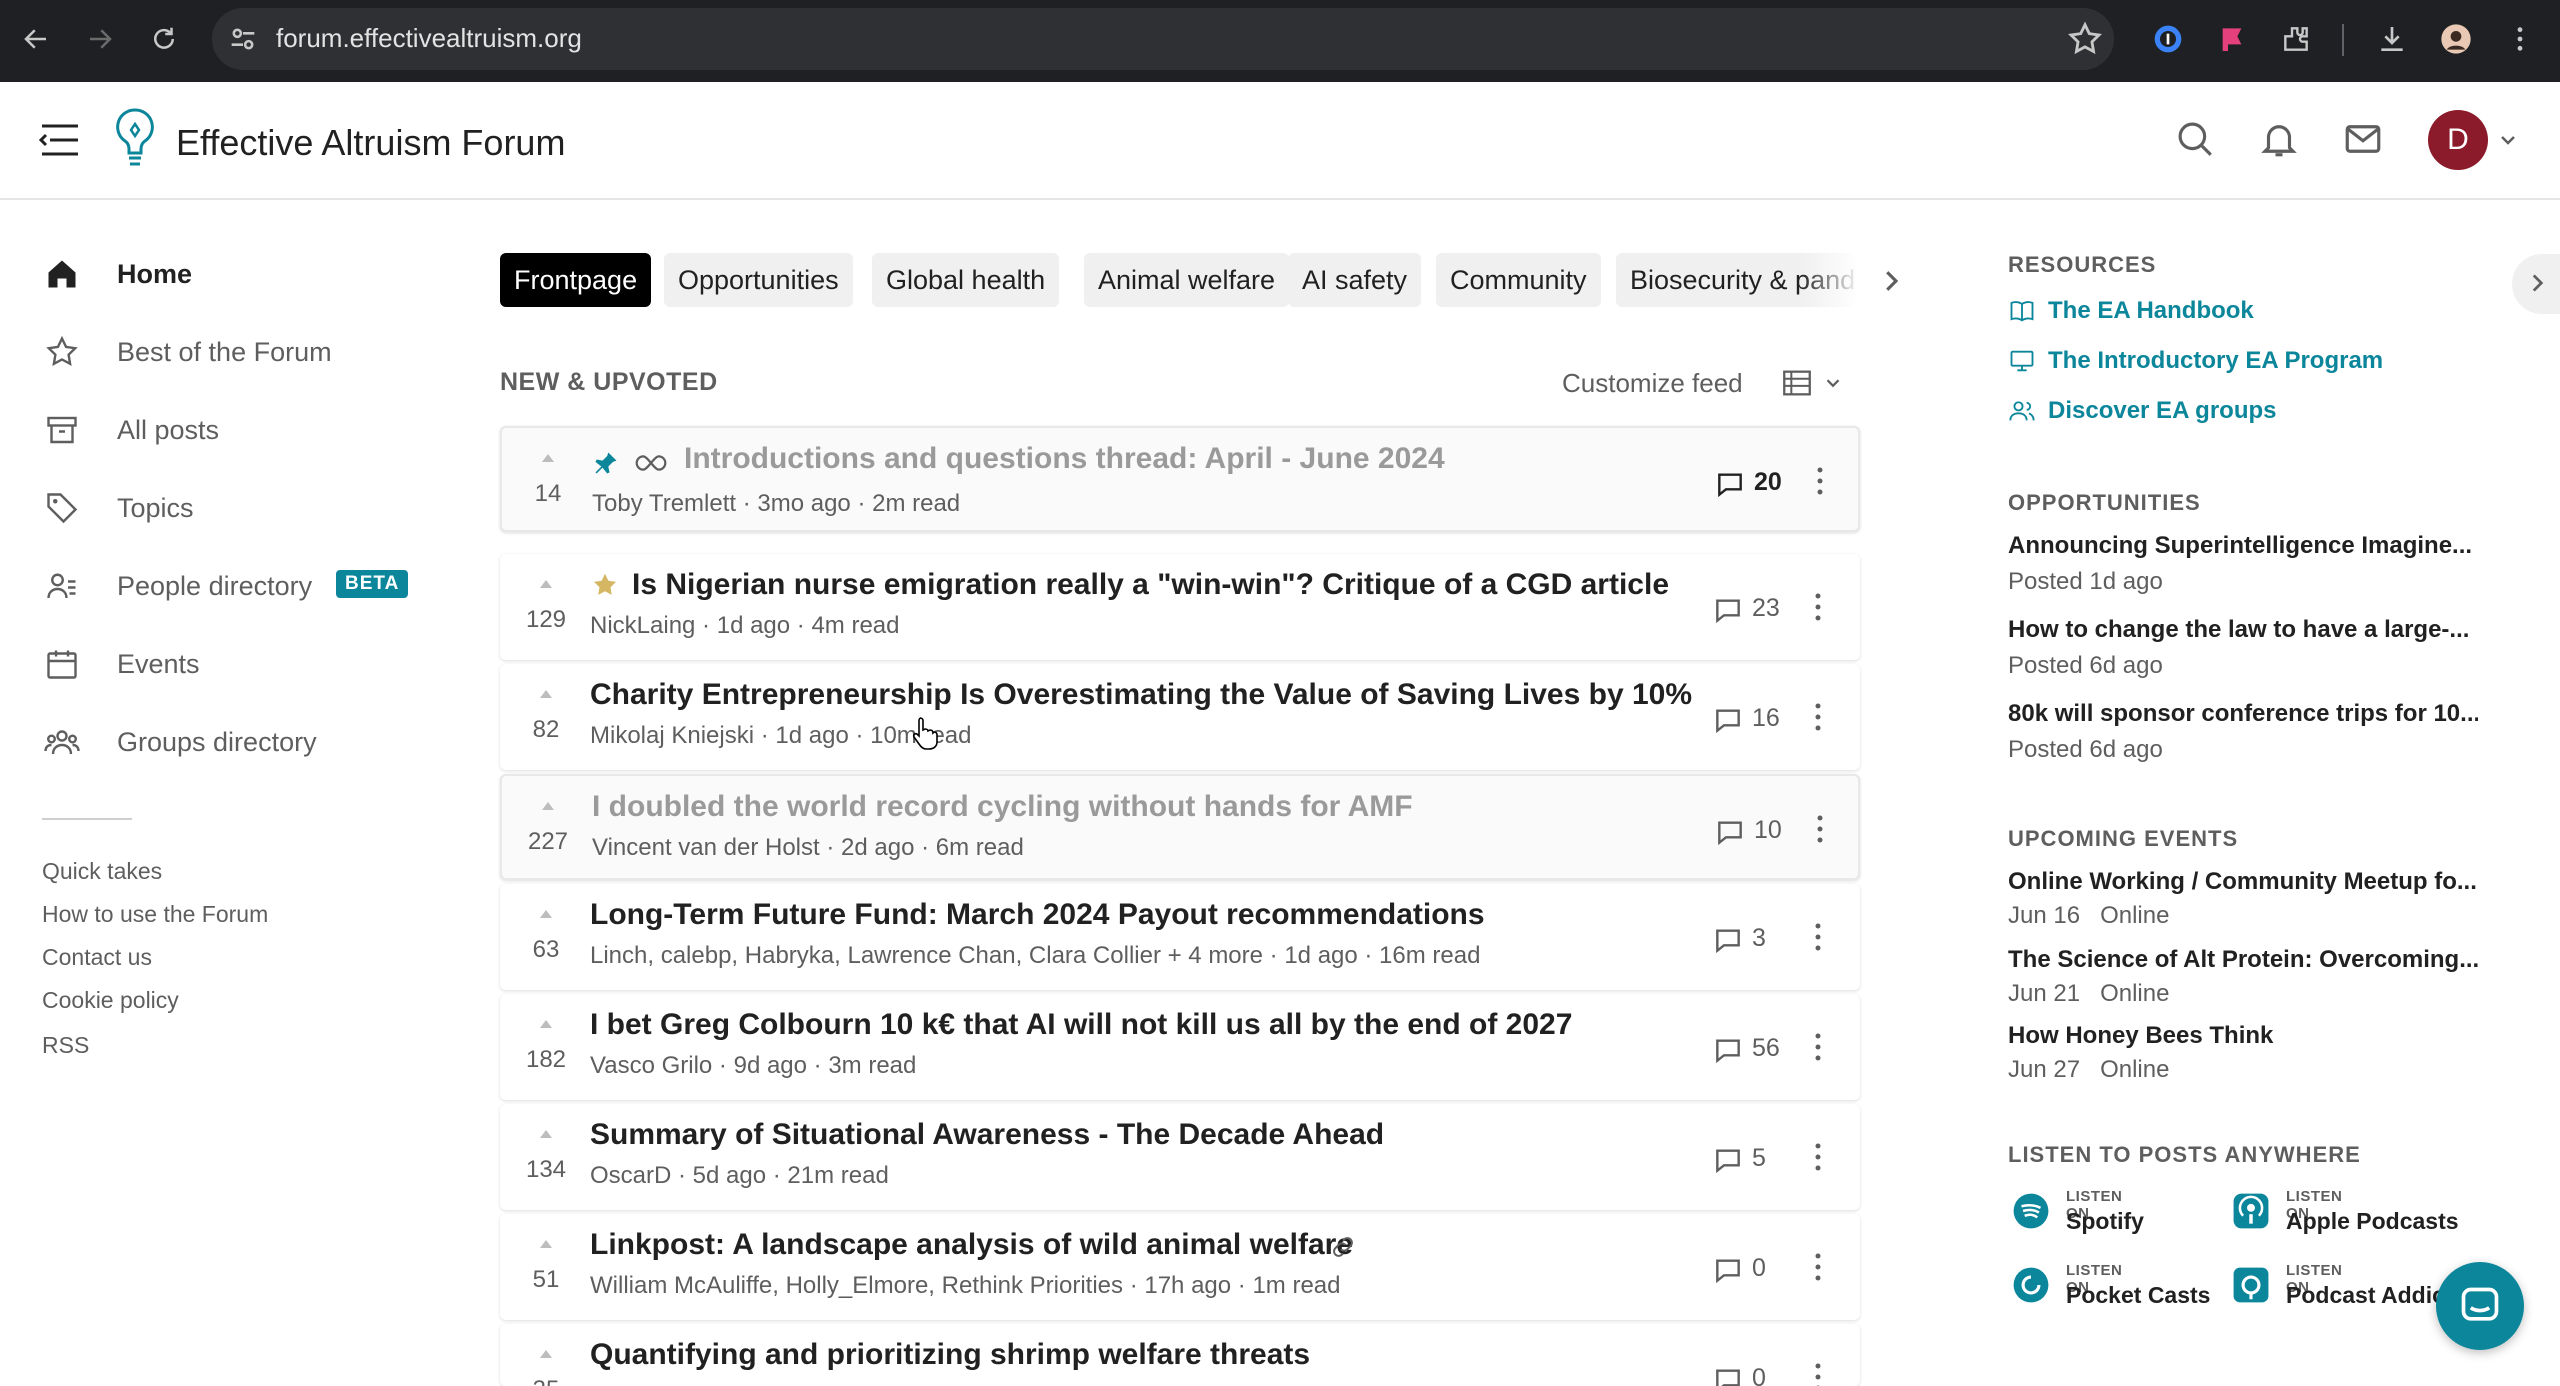 The height and width of the screenshot is (1386, 2560). What do you see at coordinates (2195, 139) in the screenshot?
I see `search-icon` at bounding box center [2195, 139].